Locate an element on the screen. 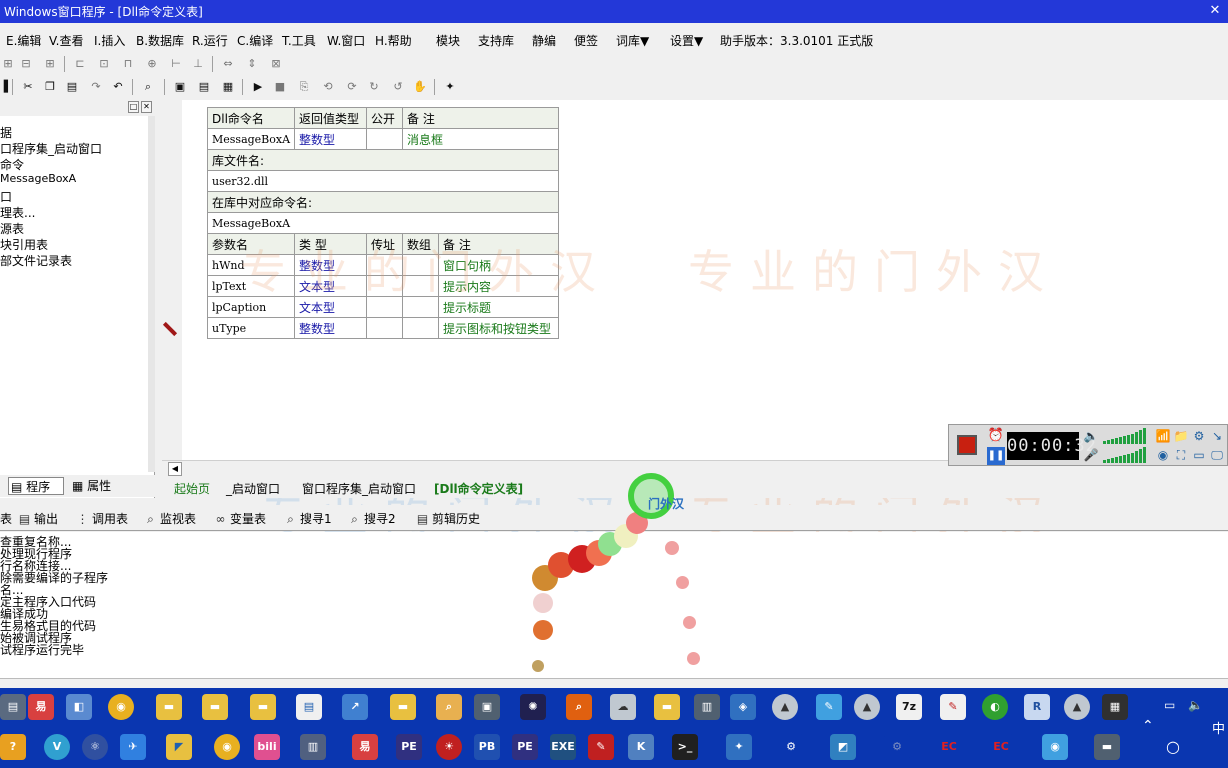  app-icon: PB is located at coordinates (487, 747).